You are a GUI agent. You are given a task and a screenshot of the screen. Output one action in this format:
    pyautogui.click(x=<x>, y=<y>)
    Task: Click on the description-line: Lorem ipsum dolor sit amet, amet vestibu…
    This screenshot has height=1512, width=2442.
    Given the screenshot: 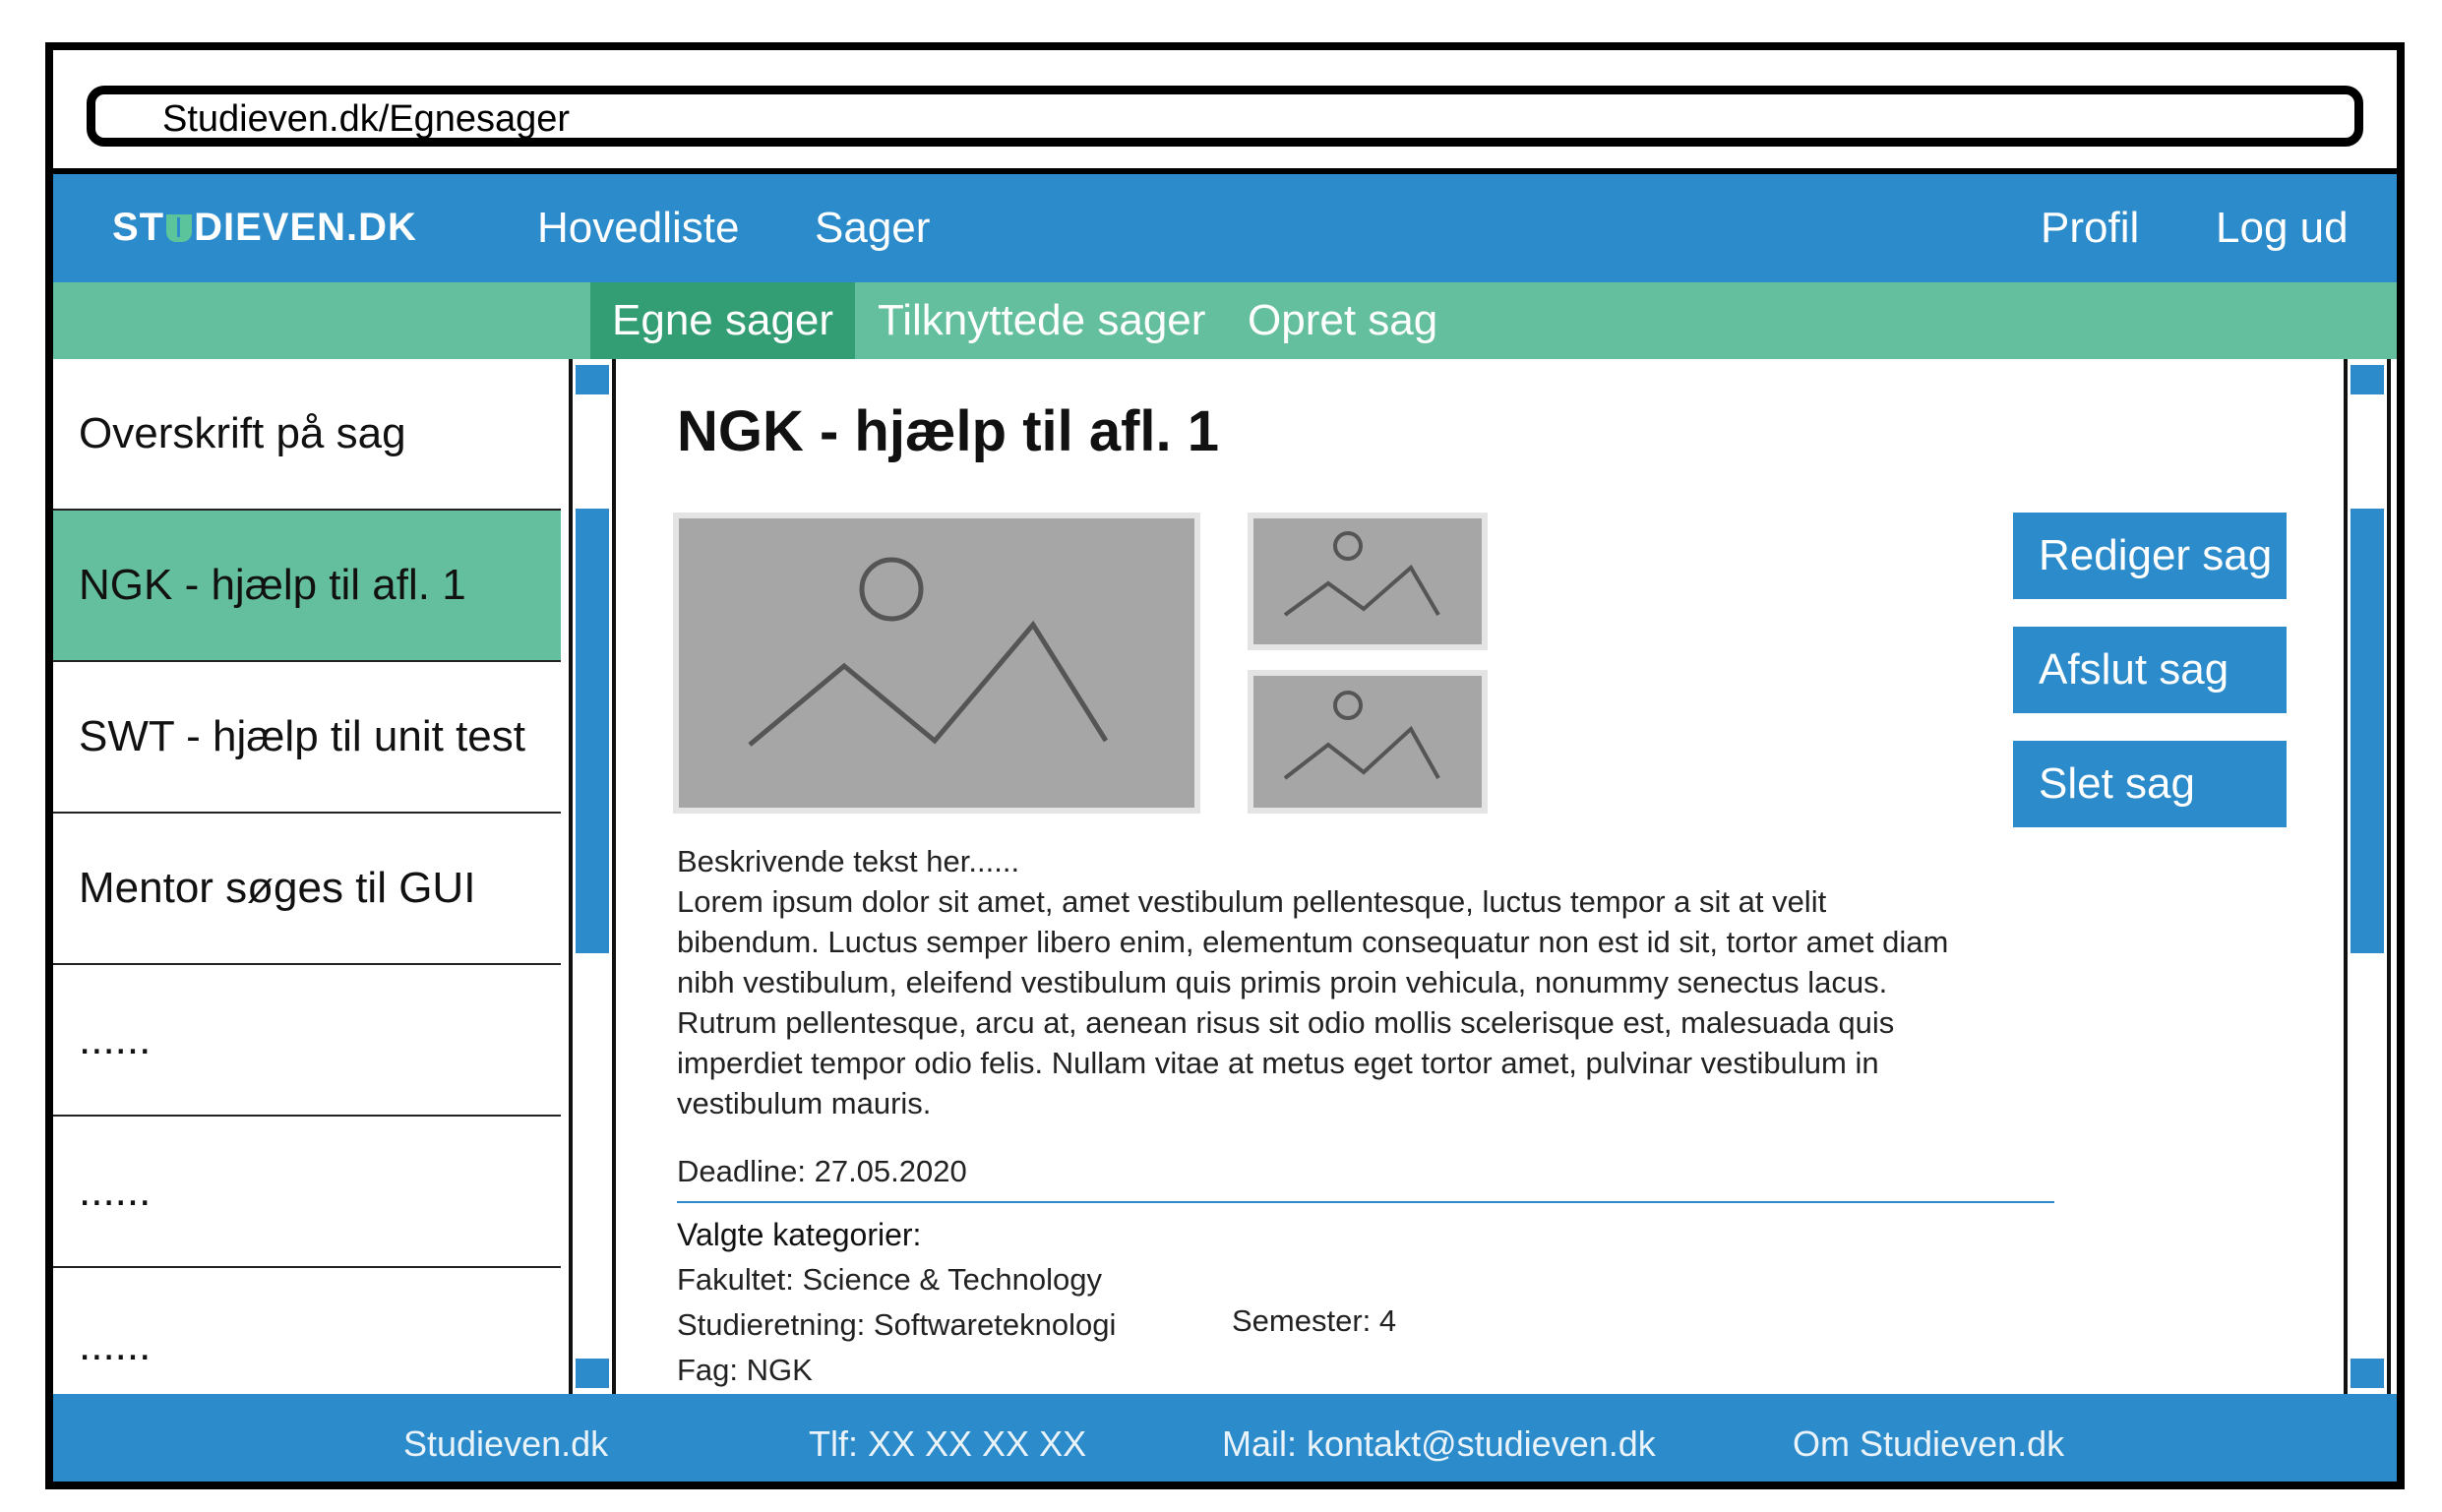 What is the action you would take?
    pyautogui.click(x=1252, y=902)
    